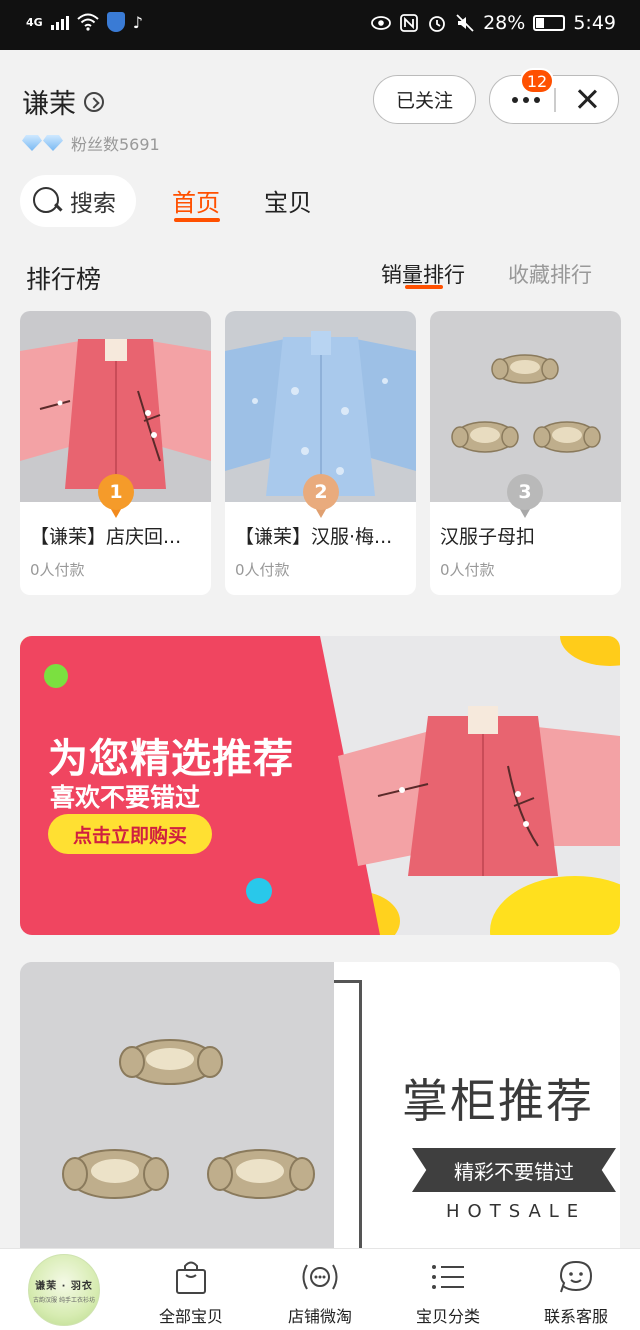  What do you see at coordinates (191, 1277) in the screenshot?
I see `shopping-bag-icon` at bounding box center [191, 1277].